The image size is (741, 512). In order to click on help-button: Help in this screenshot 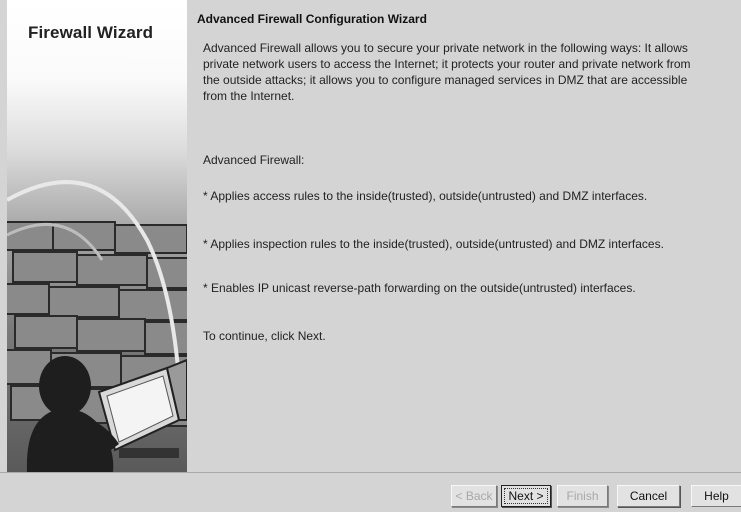, I will do `click(716, 496)`.